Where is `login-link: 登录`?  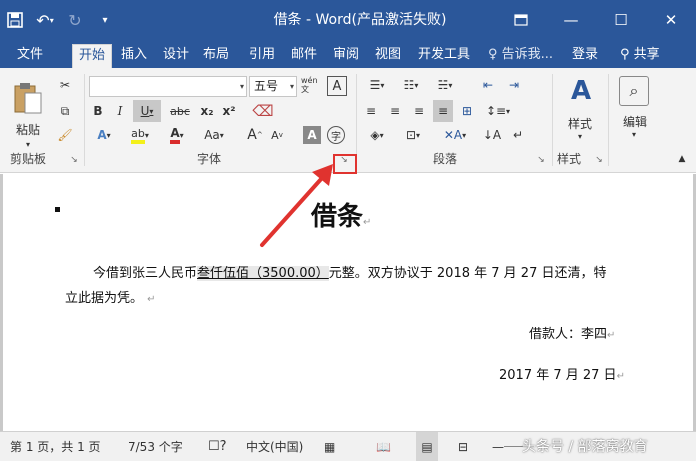
login-link: 登录 is located at coordinates (585, 55).